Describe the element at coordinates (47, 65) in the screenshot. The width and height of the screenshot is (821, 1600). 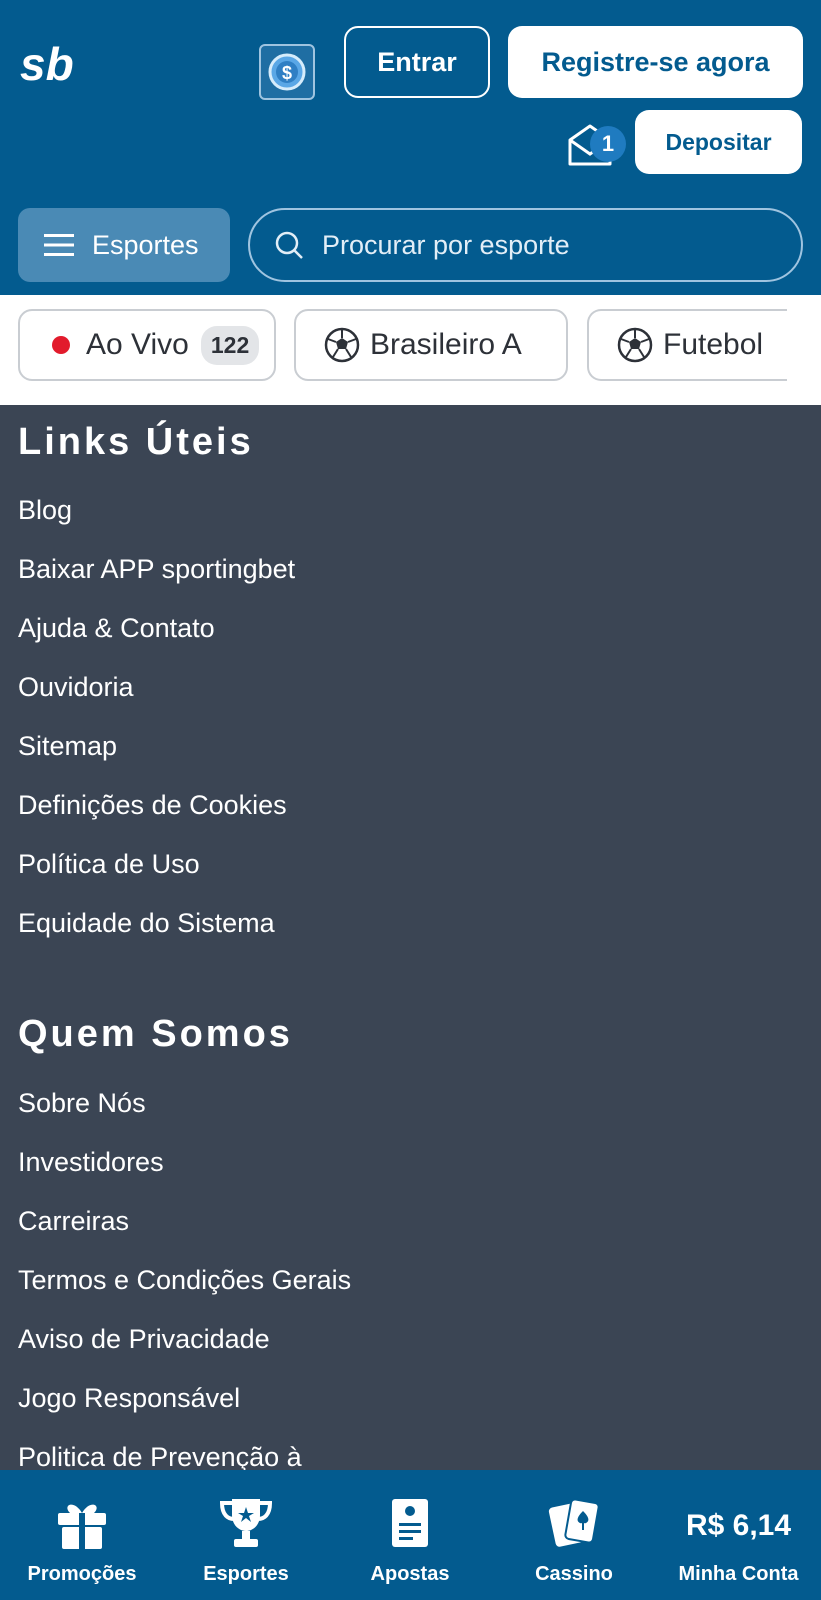
I see `svg-text: sb` at that location.